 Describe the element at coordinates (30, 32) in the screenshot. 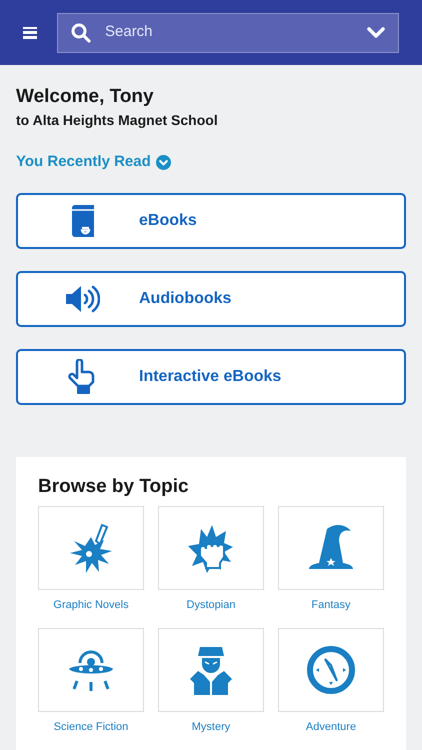

I see `menu-icon` at that location.